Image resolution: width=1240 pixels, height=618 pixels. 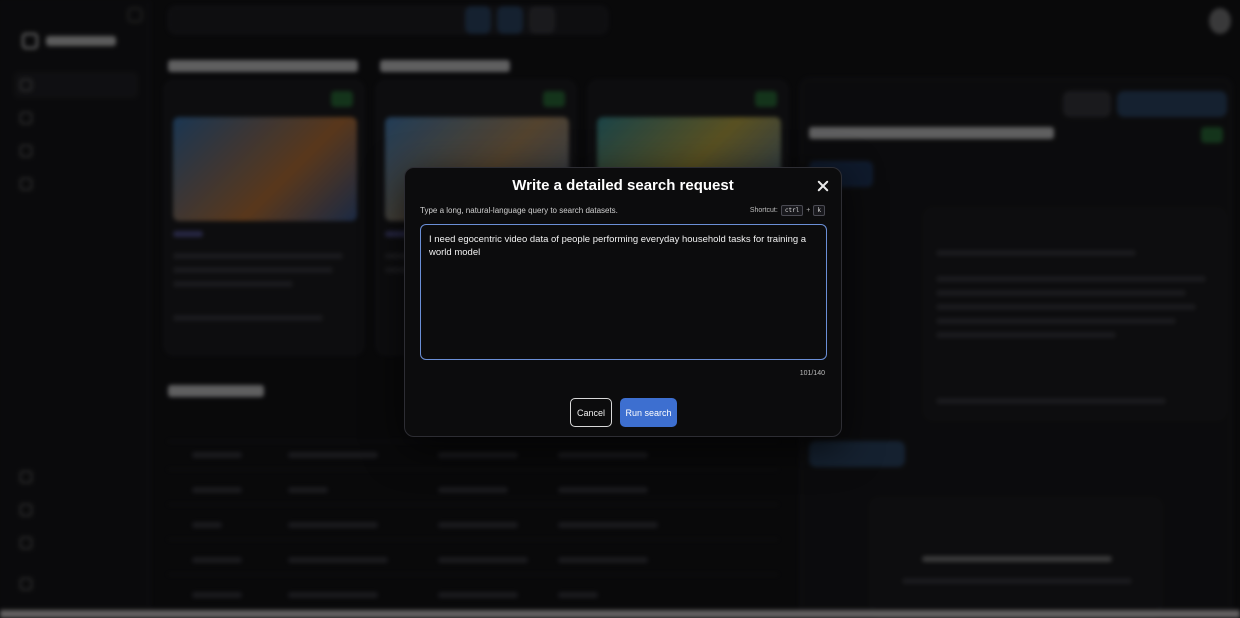 What do you see at coordinates (808, 210) in the screenshot?
I see `shortcut-plus: +` at bounding box center [808, 210].